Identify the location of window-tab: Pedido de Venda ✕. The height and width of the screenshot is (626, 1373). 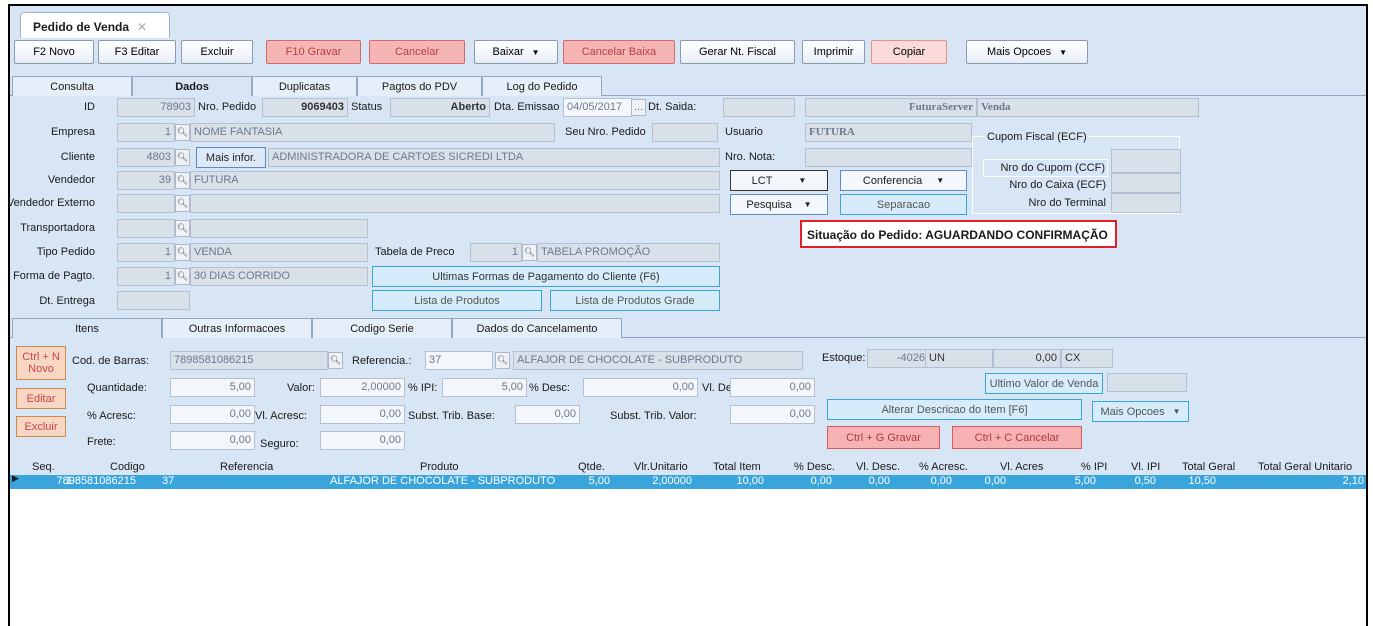
(95, 25).